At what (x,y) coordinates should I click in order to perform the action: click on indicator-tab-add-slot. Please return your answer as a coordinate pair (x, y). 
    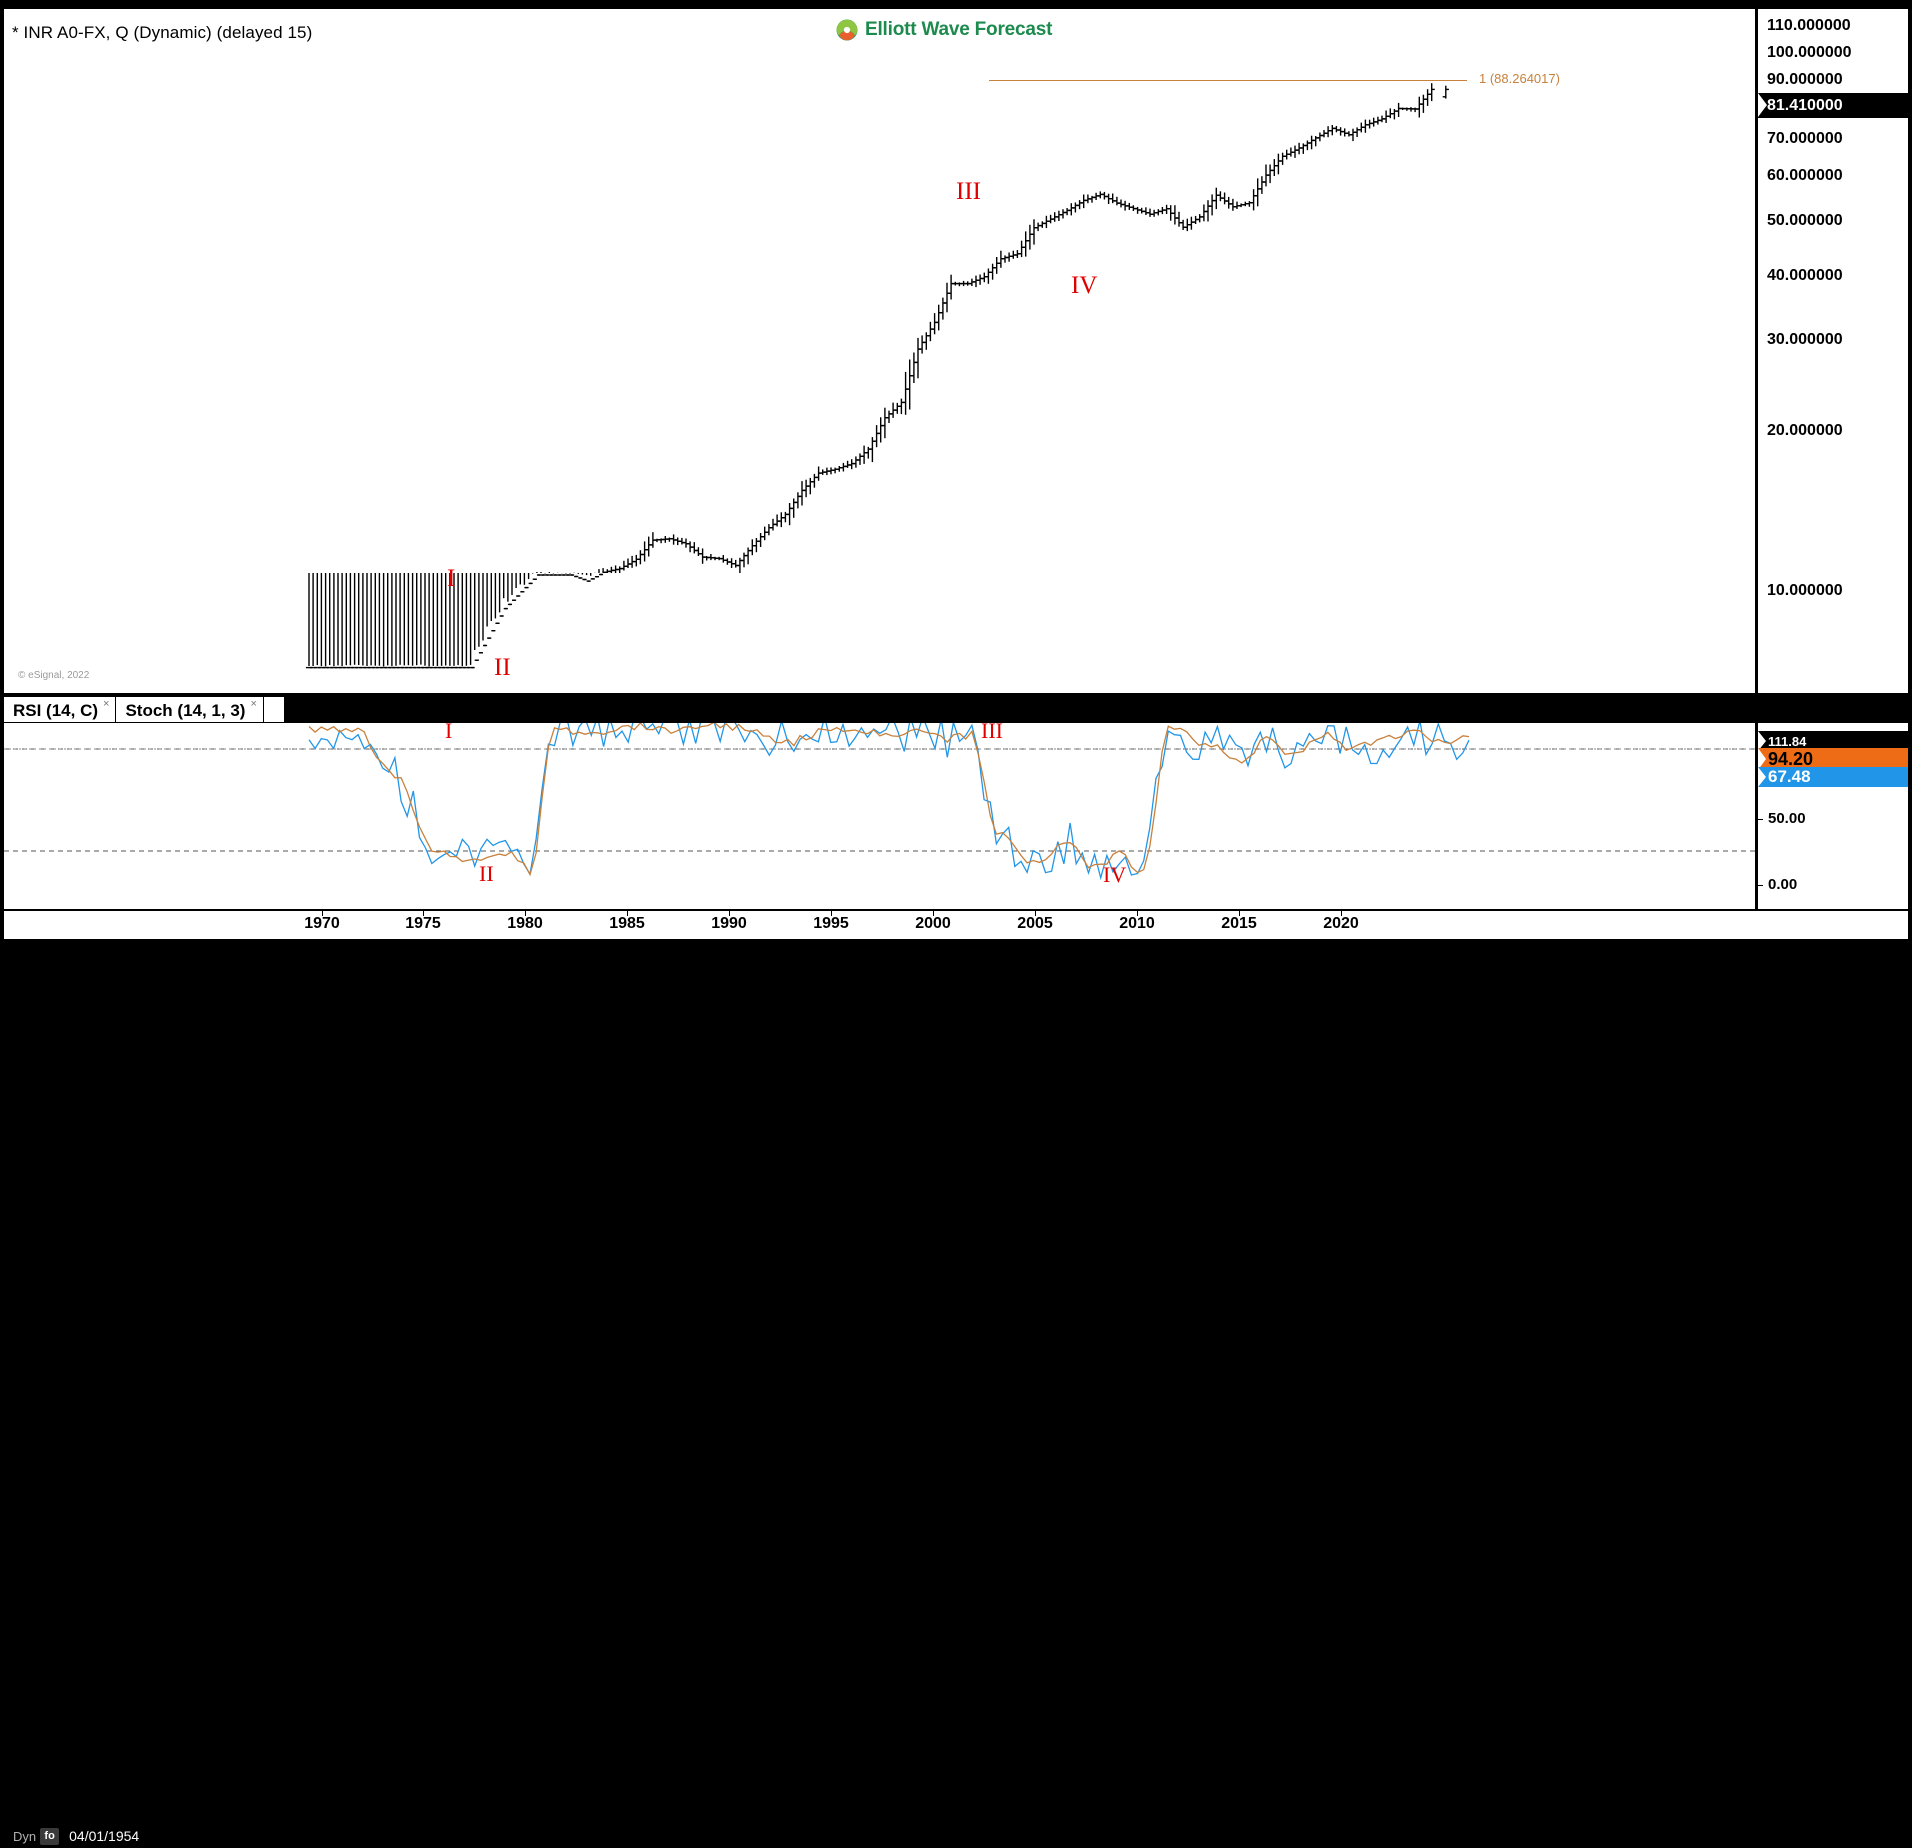
    Looking at the image, I should click on (273, 710).